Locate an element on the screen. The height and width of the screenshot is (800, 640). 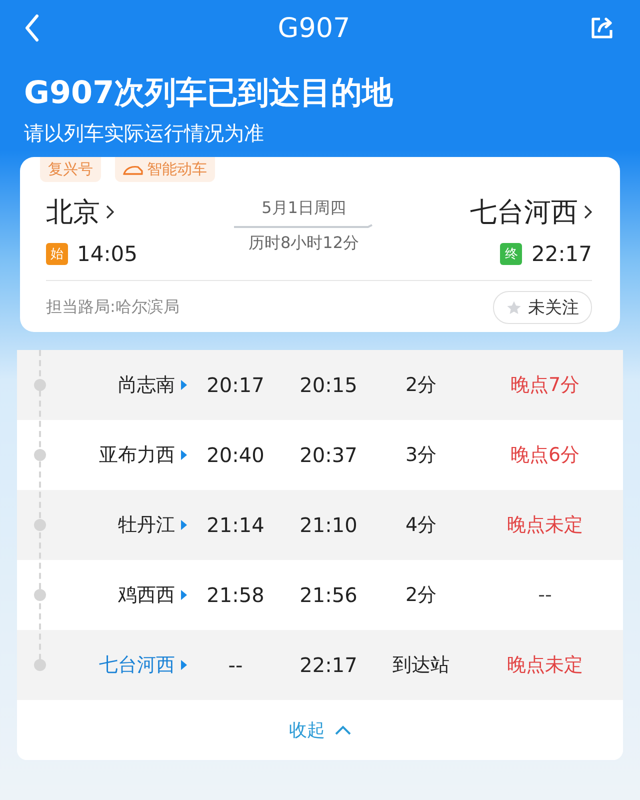
status-headline: G907次列车已到达目的地 is located at coordinates (209, 93).